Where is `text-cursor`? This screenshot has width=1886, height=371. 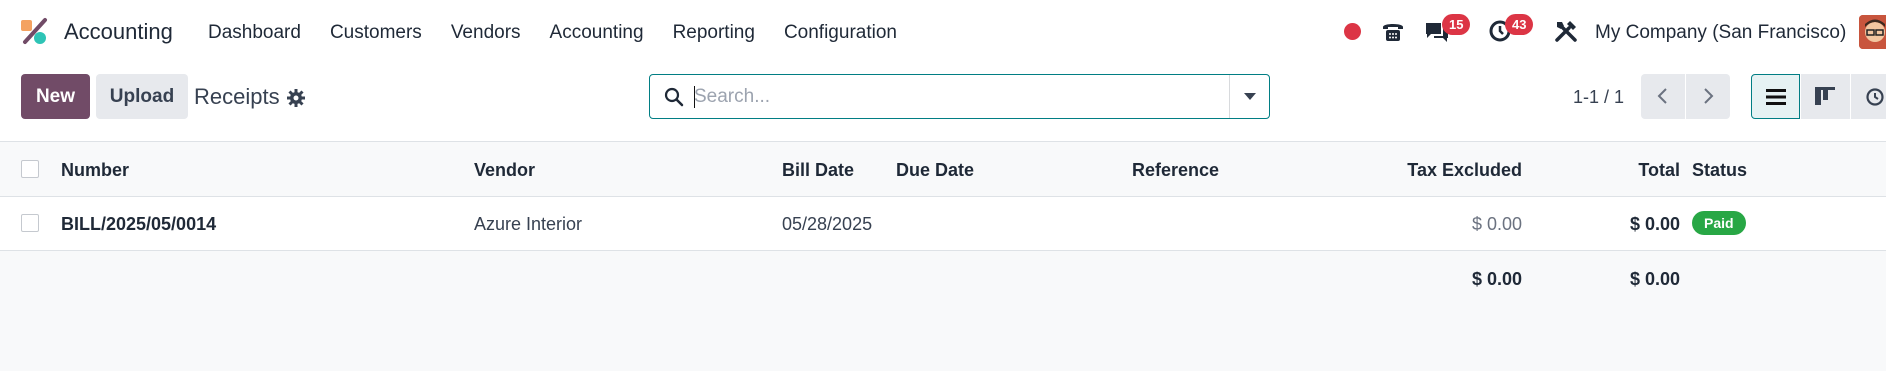 text-cursor is located at coordinates (694, 97).